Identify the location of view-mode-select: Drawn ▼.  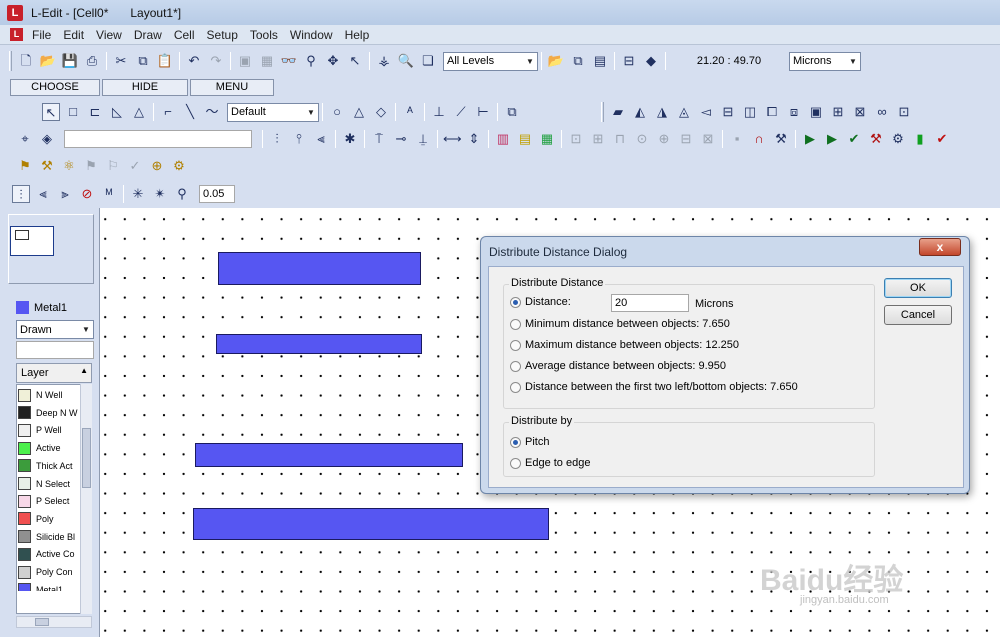
(55, 329).